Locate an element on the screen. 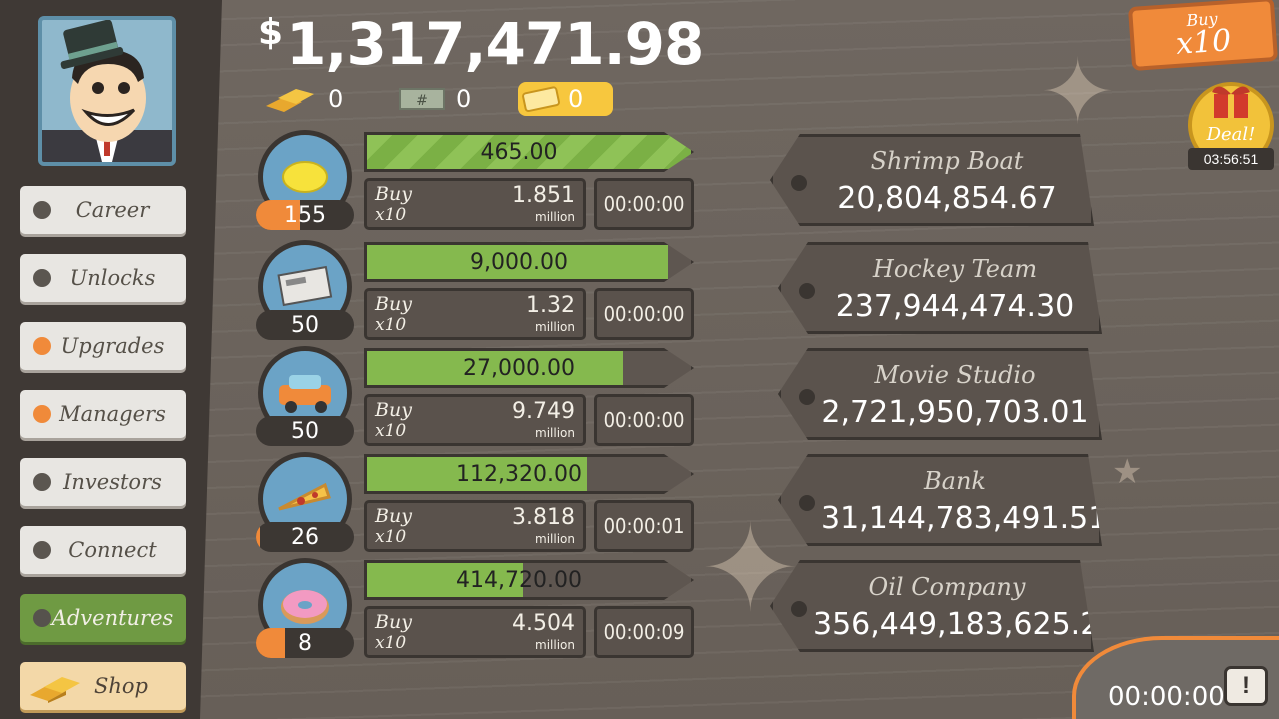 The height and width of the screenshot is (719, 1279). locked-business-tag: Shrimp Boat 20,804,854.67 is located at coordinates (932, 180).